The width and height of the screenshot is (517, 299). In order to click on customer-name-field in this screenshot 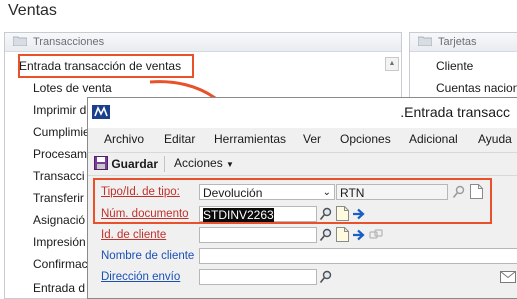, I will do `click(358, 256)`.